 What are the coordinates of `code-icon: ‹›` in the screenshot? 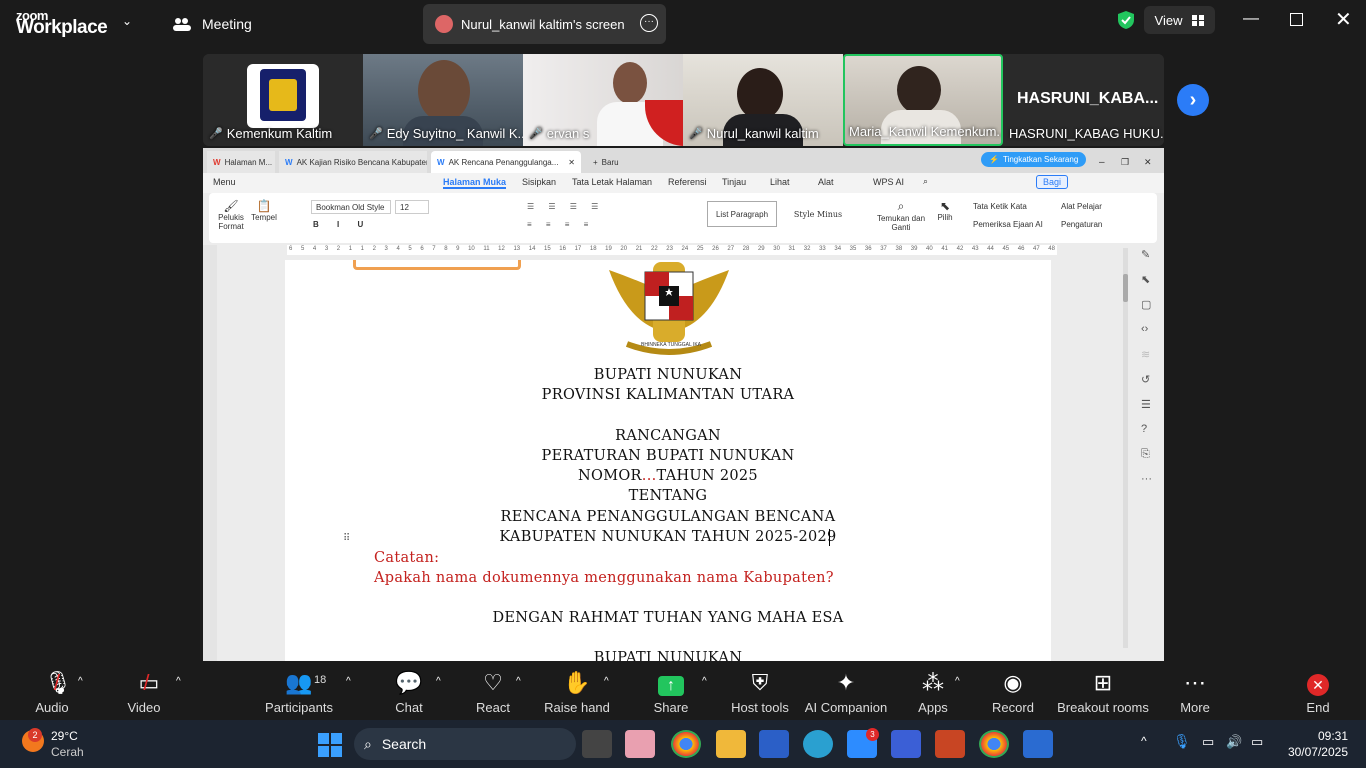 It's located at (1151, 335).